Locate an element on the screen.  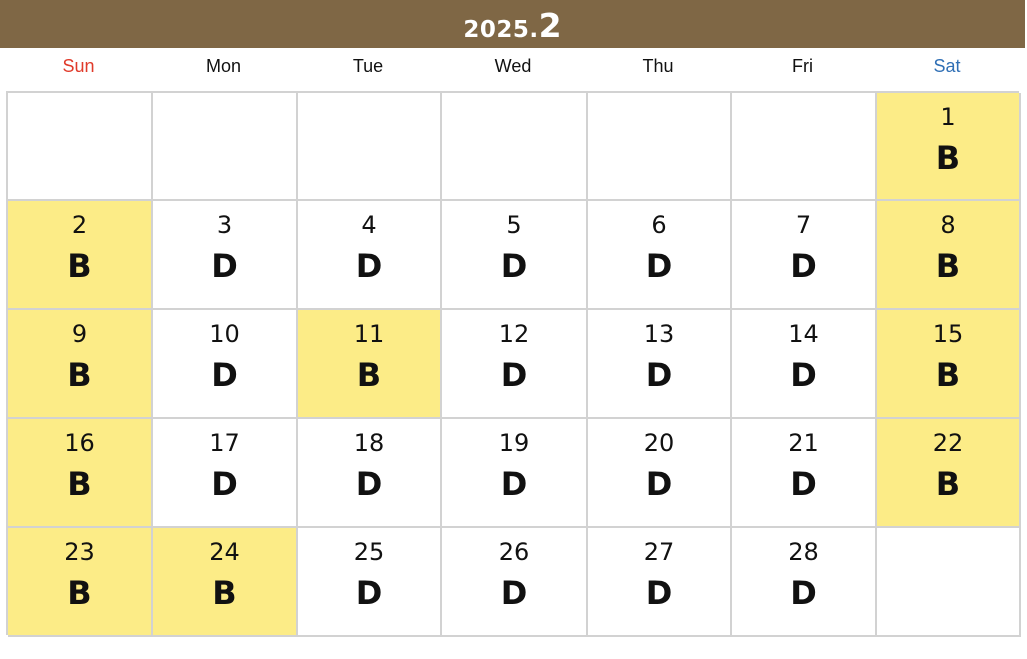
day-number: 23 is located at coordinates (79, 552).